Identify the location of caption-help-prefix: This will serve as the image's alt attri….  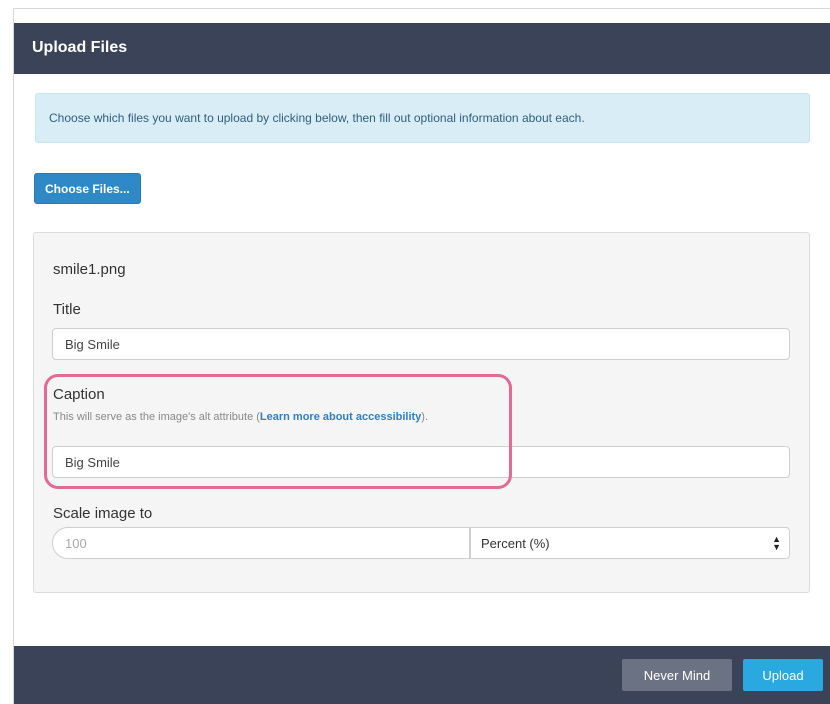
(156, 417).